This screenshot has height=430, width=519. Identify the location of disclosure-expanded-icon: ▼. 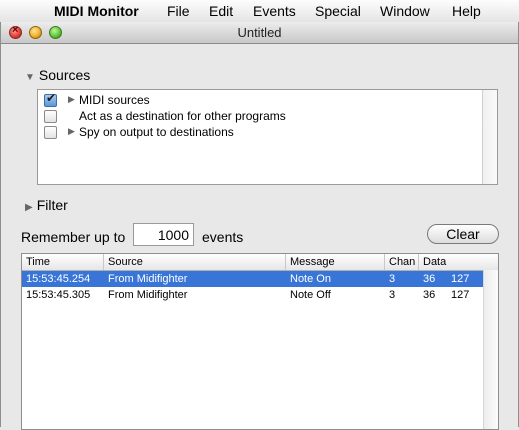
(30, 77).